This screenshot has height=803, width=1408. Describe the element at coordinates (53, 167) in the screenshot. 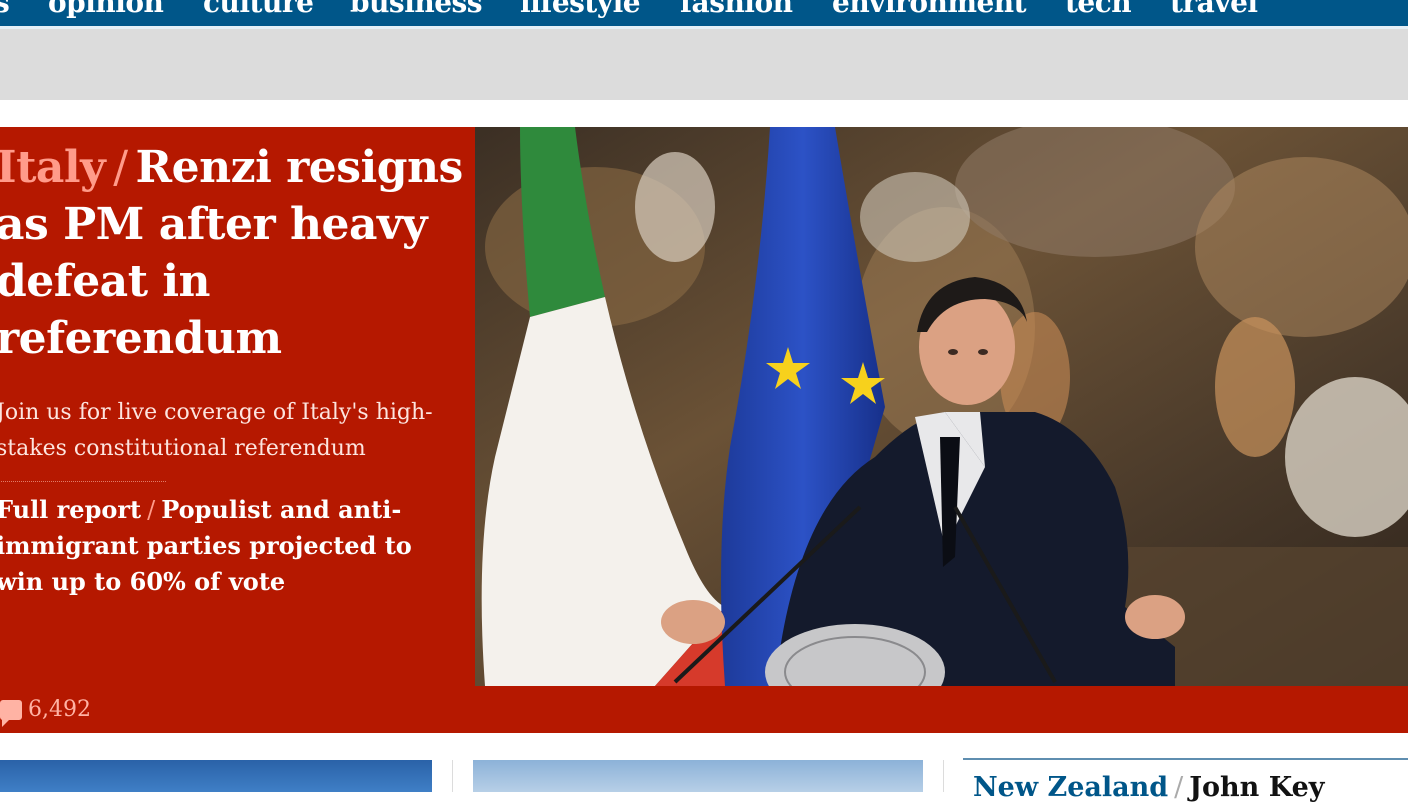

I see `story-kicker: Italy` at that location.